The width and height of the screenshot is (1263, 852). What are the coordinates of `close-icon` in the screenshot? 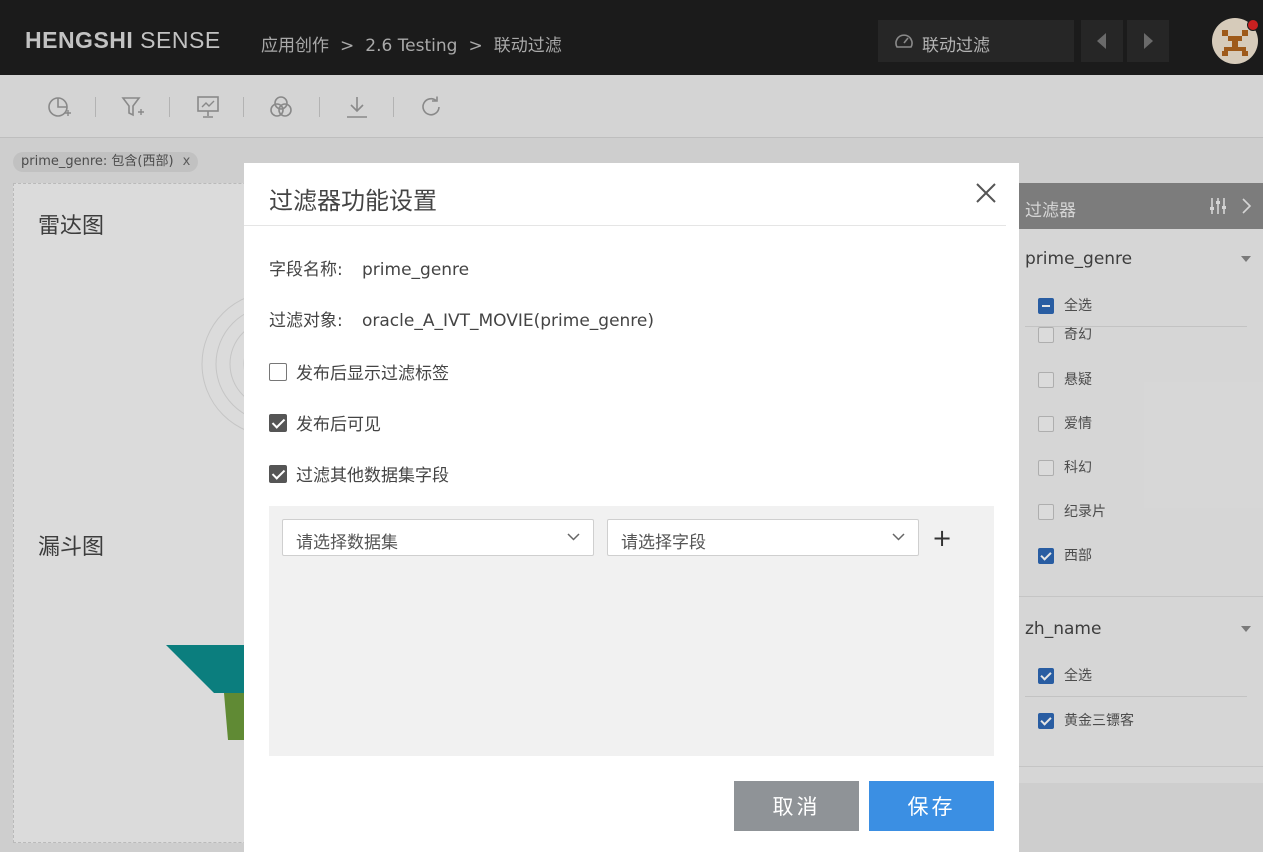 It's located at (986, 193).